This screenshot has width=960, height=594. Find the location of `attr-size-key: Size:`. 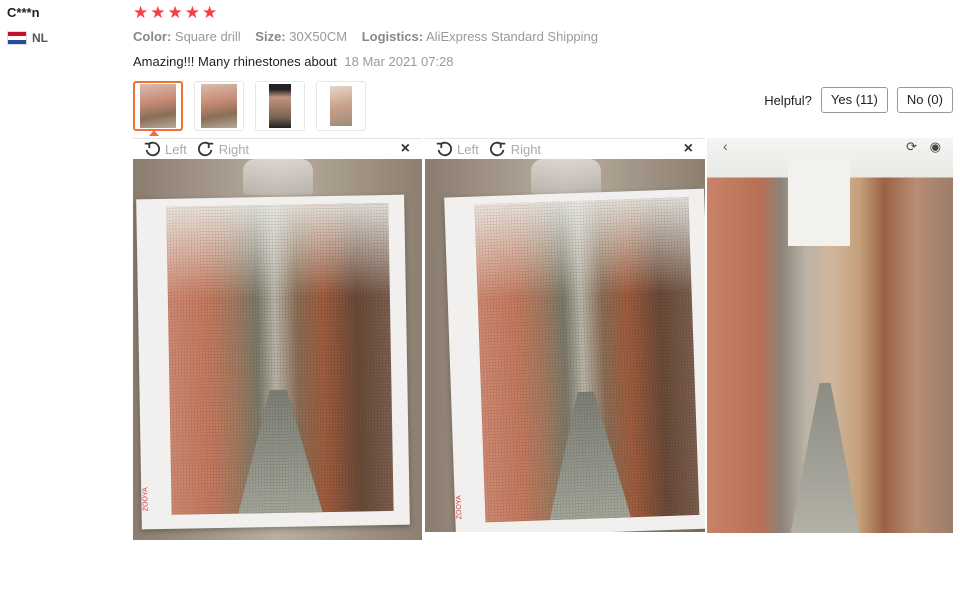

attr-size-key: Size: is located at coordinates (270, 36).